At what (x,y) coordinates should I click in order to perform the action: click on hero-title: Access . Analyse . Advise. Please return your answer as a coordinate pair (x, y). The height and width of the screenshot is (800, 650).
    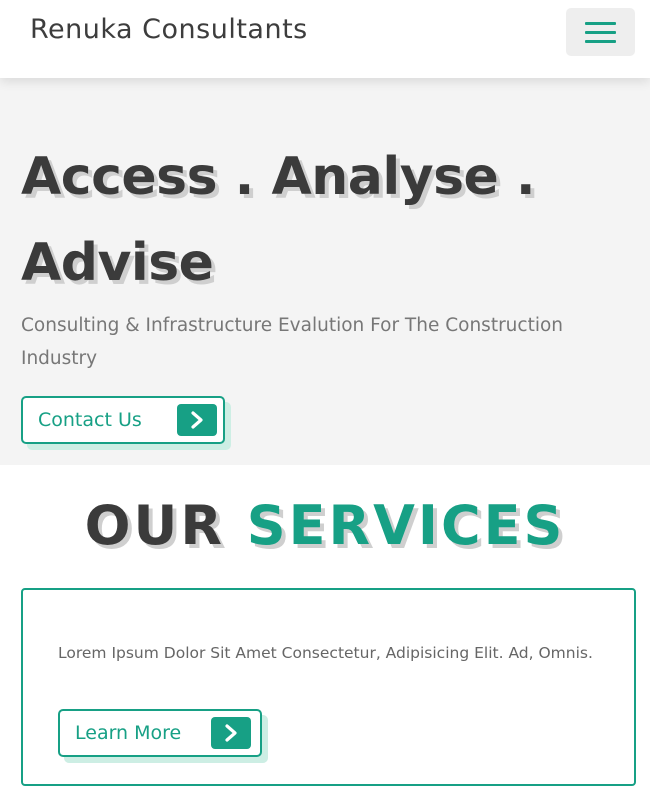
    Looking at the image, I should click on (278, 220).